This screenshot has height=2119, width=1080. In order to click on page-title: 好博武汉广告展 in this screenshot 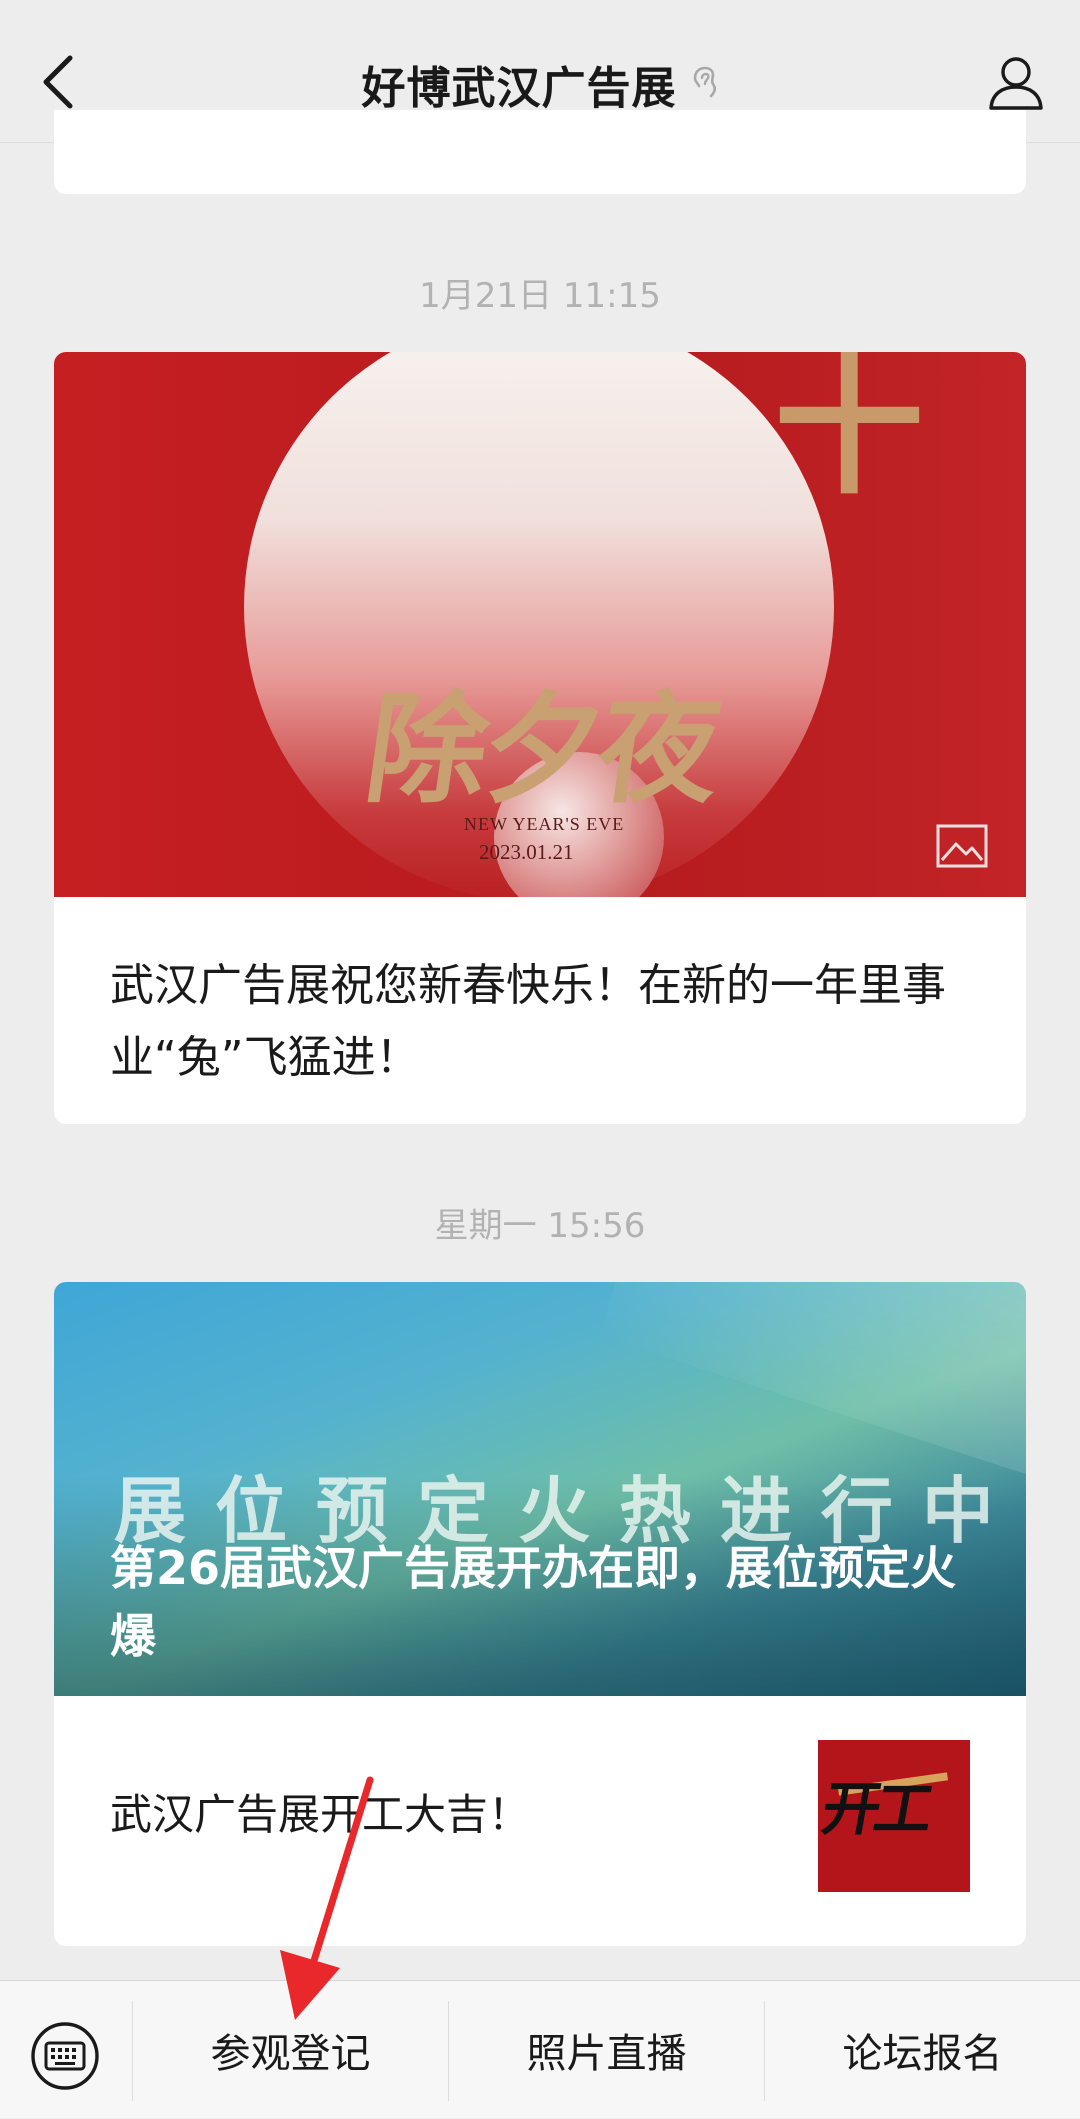, I will do `click(519, 88)`.